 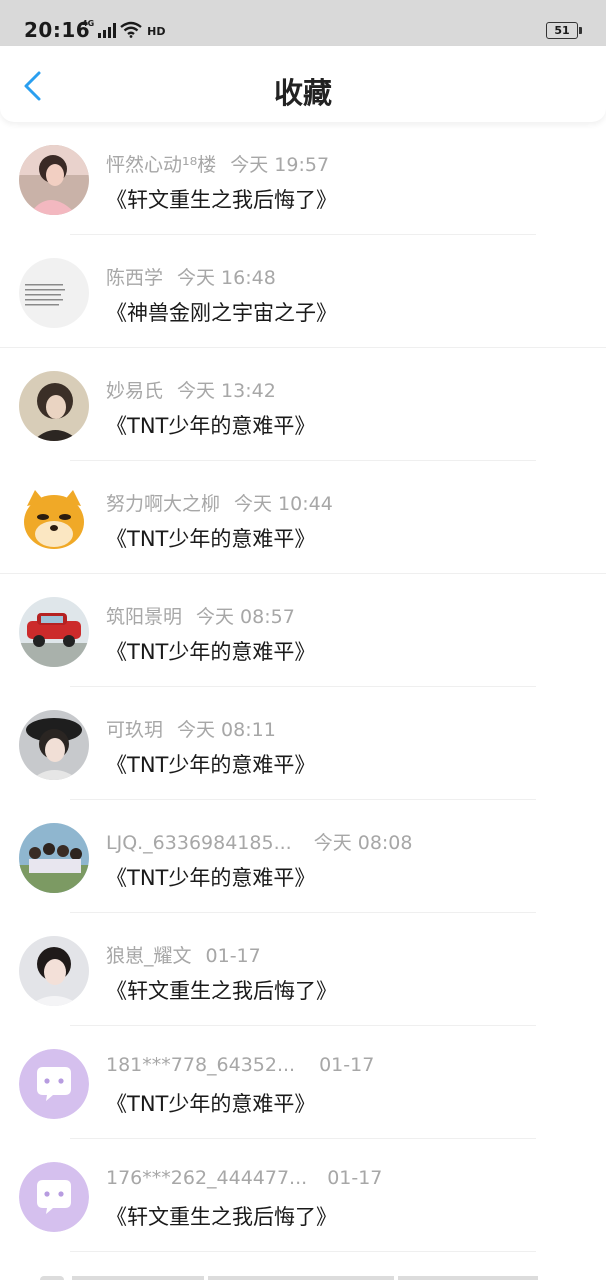 I want to click on item-meta: 176***262_444477... 01-17, so click(x=244, y=1178).